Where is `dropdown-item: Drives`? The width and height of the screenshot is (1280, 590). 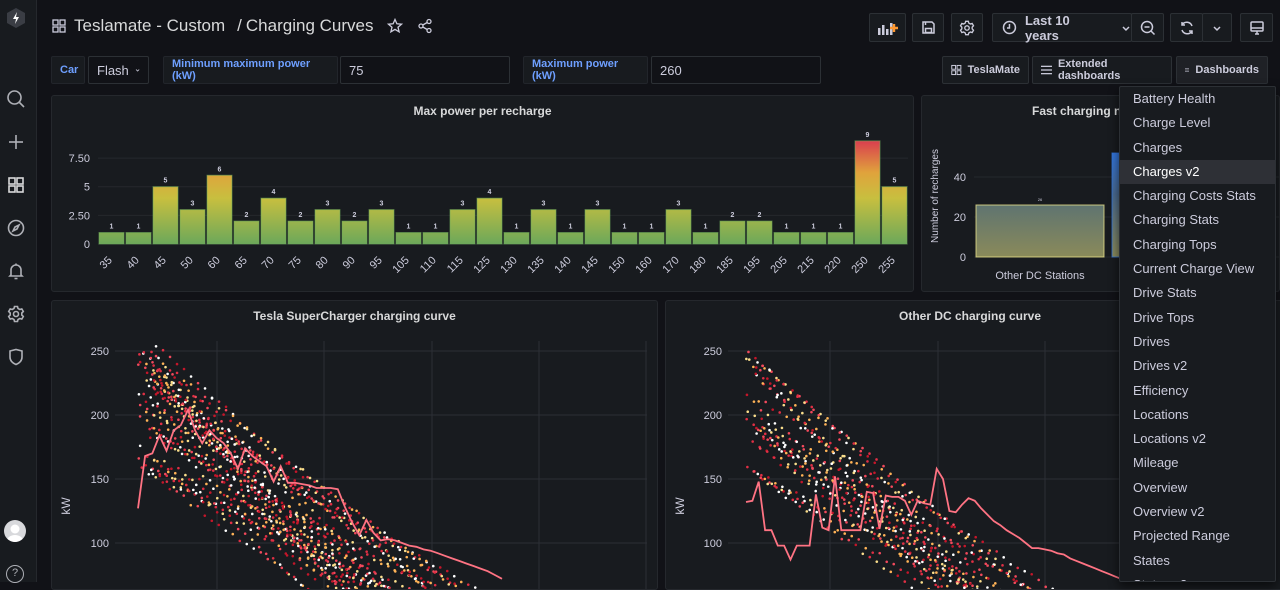
dropdown-item: Drives is located at coordinates (1197, 342).